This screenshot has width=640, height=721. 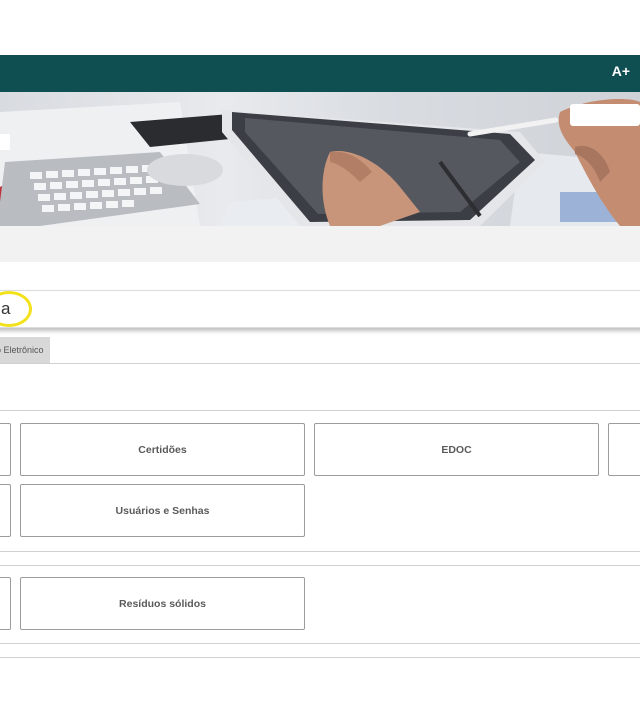 I want to click on top-bar: A+, so click(x=320, y=73).